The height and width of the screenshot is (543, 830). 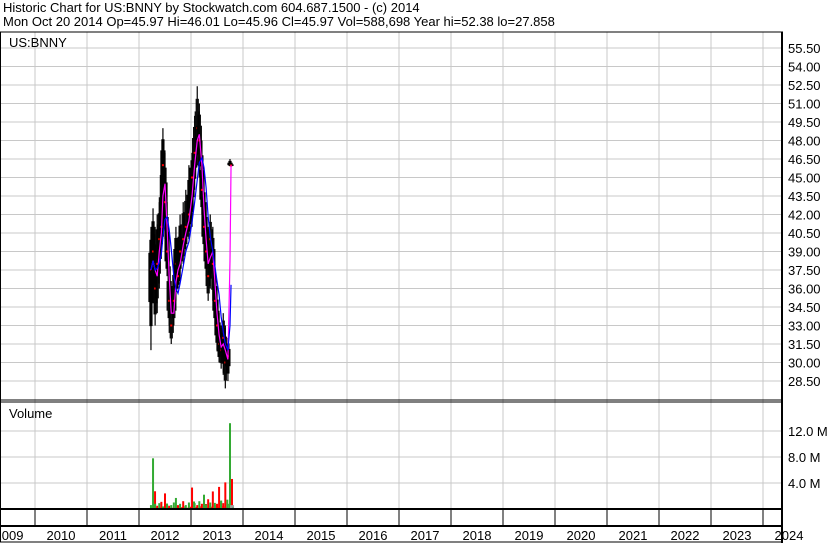 I want to click on price-tick-label: 55.50, so click(x=804, y=48).